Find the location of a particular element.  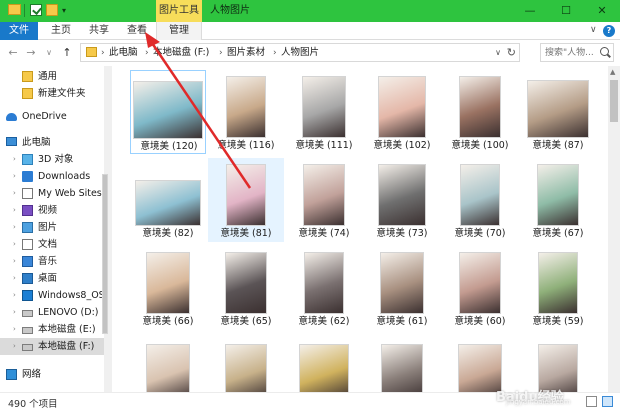

file-item: 意境美 (62) is located at coordinates (324, 288).